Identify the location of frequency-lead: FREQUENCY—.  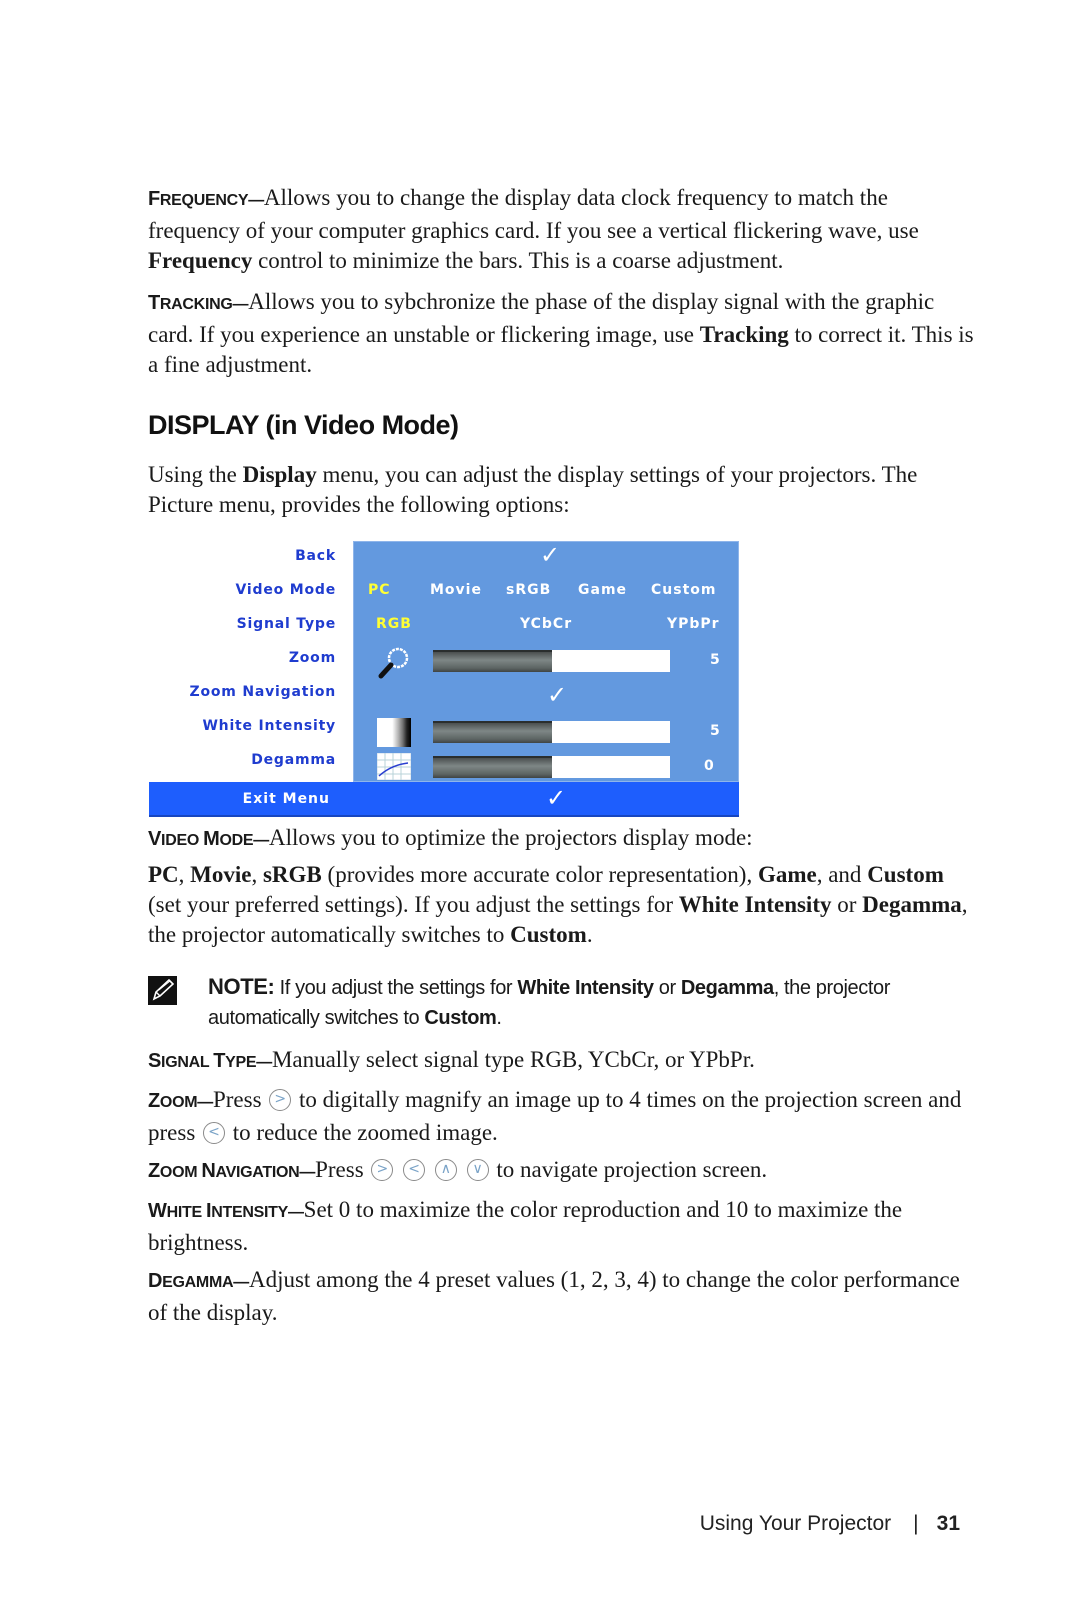
(206, 199).